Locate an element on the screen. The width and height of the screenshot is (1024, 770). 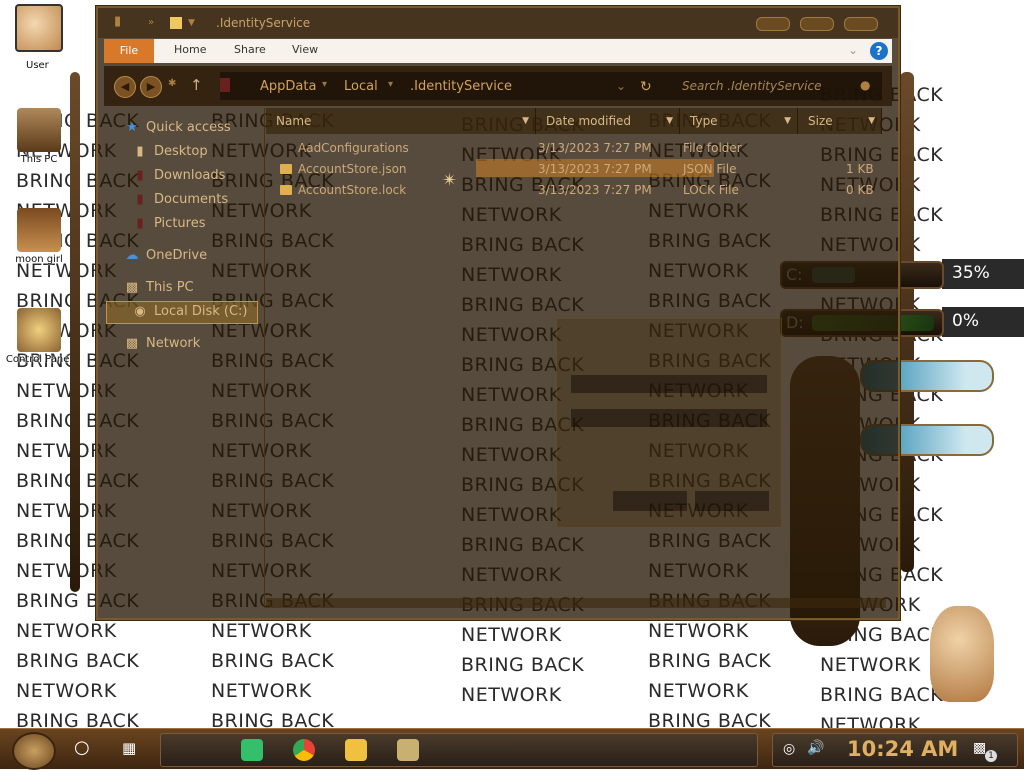
column-header-date: Date modified ▼ is located at coordinates (608, 121).